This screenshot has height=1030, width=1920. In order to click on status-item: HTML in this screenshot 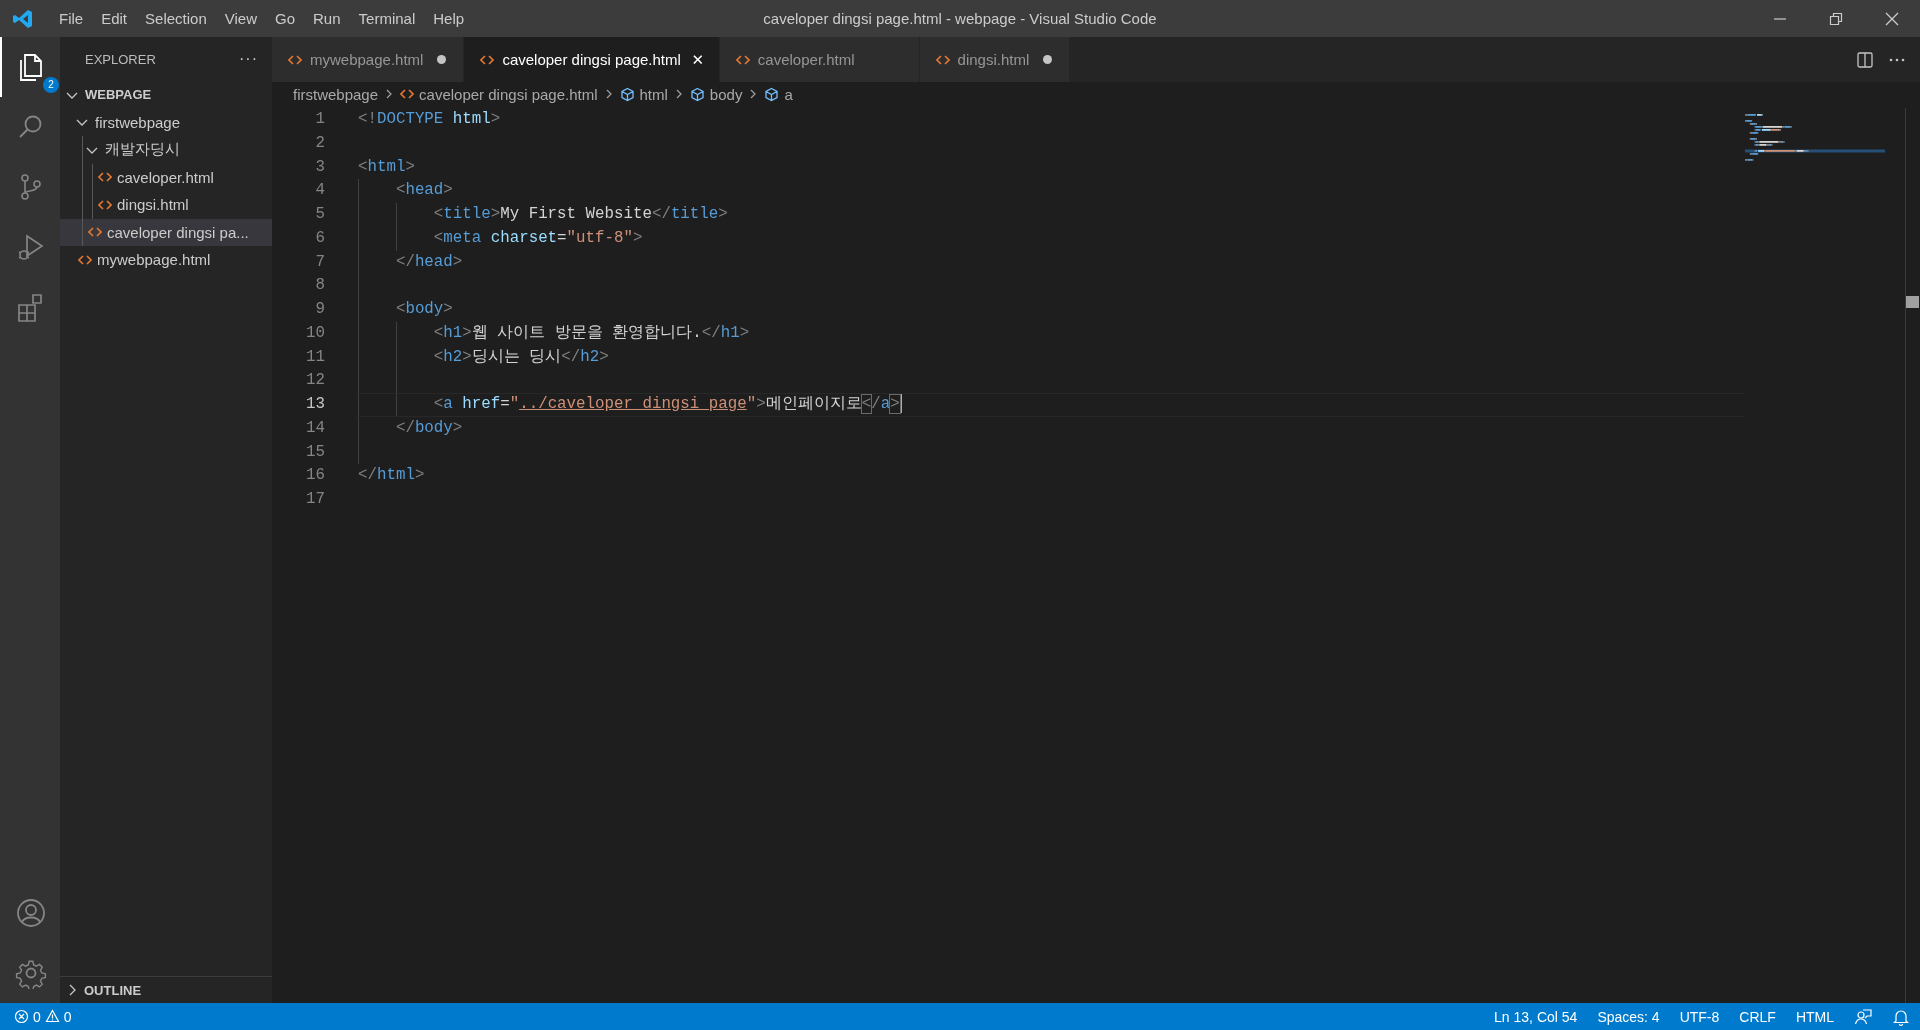, I will do `click(1814, 1016)`.